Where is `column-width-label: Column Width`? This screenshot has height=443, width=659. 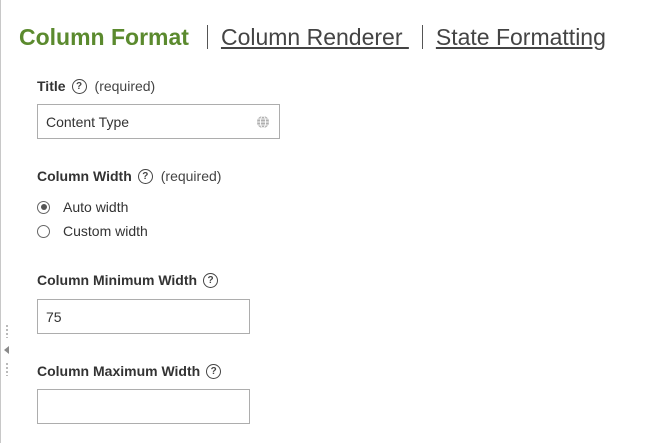
column-width-label: Column Width is located at coordinates (84, 176).